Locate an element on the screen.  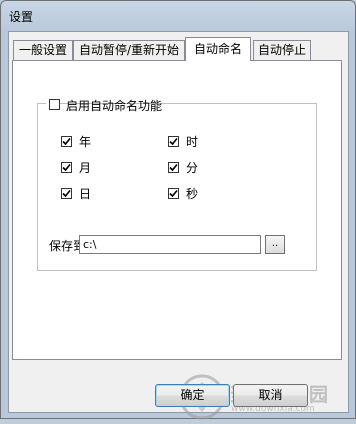
tab-auto-name: 自动命名 is located at coordinates (218, 49).